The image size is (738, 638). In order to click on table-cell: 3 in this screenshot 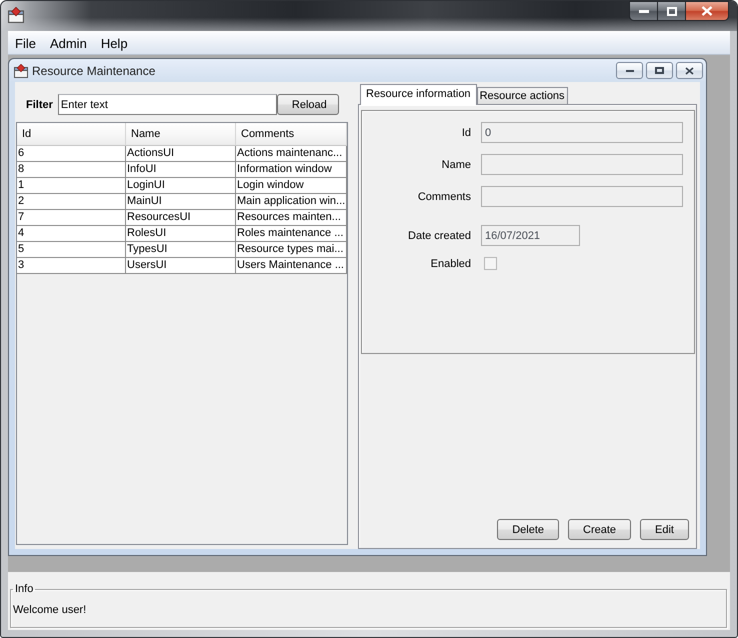, I will do `click(71, 266)`.